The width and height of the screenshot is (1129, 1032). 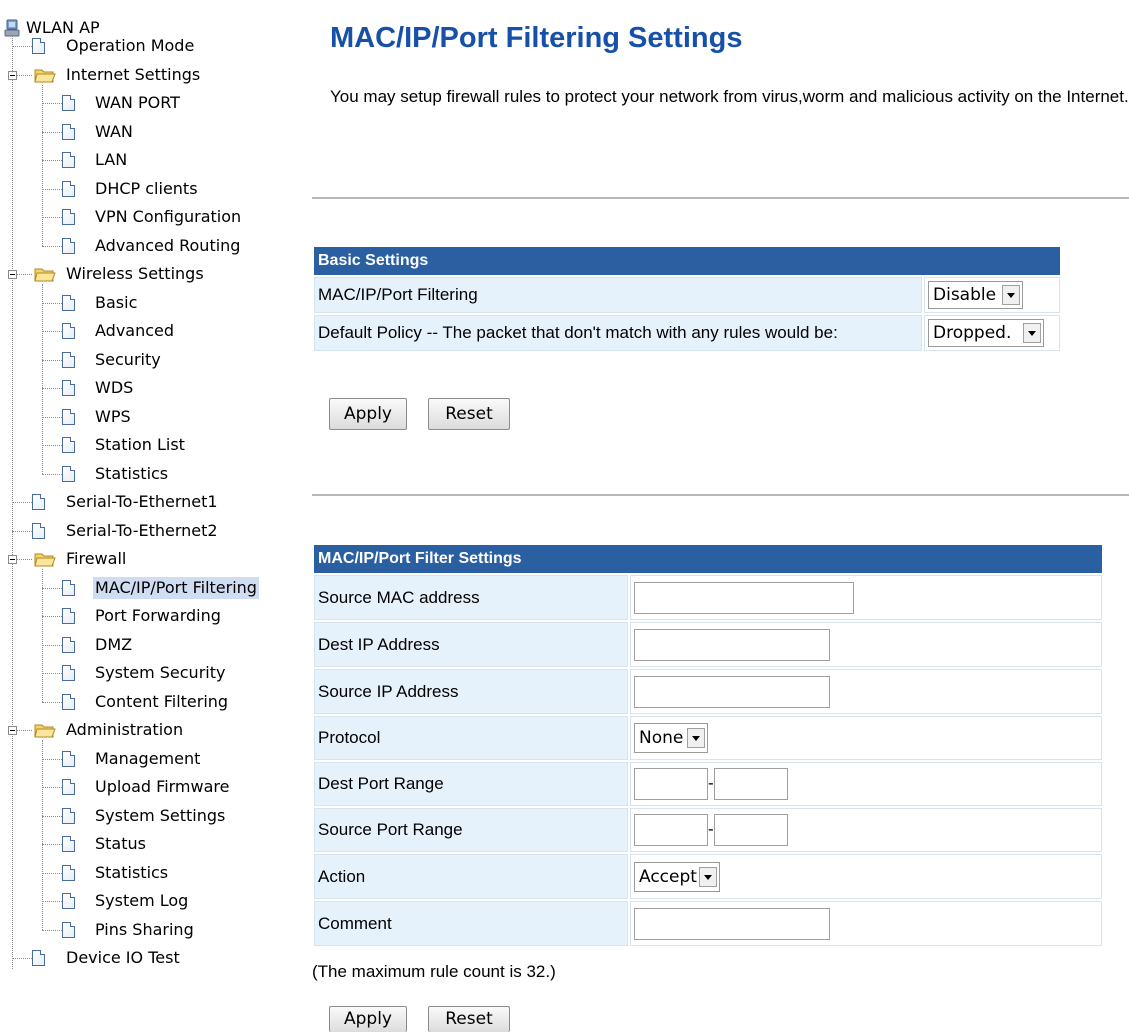 I want to click on sidebar-item-system-security: System Security, so click(x=150, y=673).